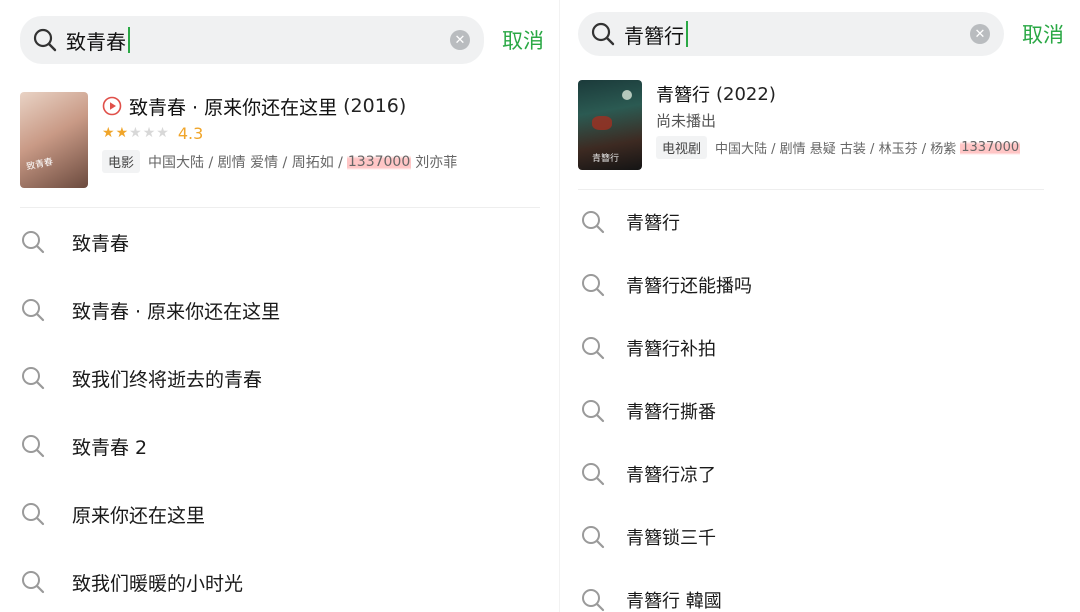 This screenshot has height=612, width=1080. I want to click on search-input: 致青春 ✕, so click(252, 40).